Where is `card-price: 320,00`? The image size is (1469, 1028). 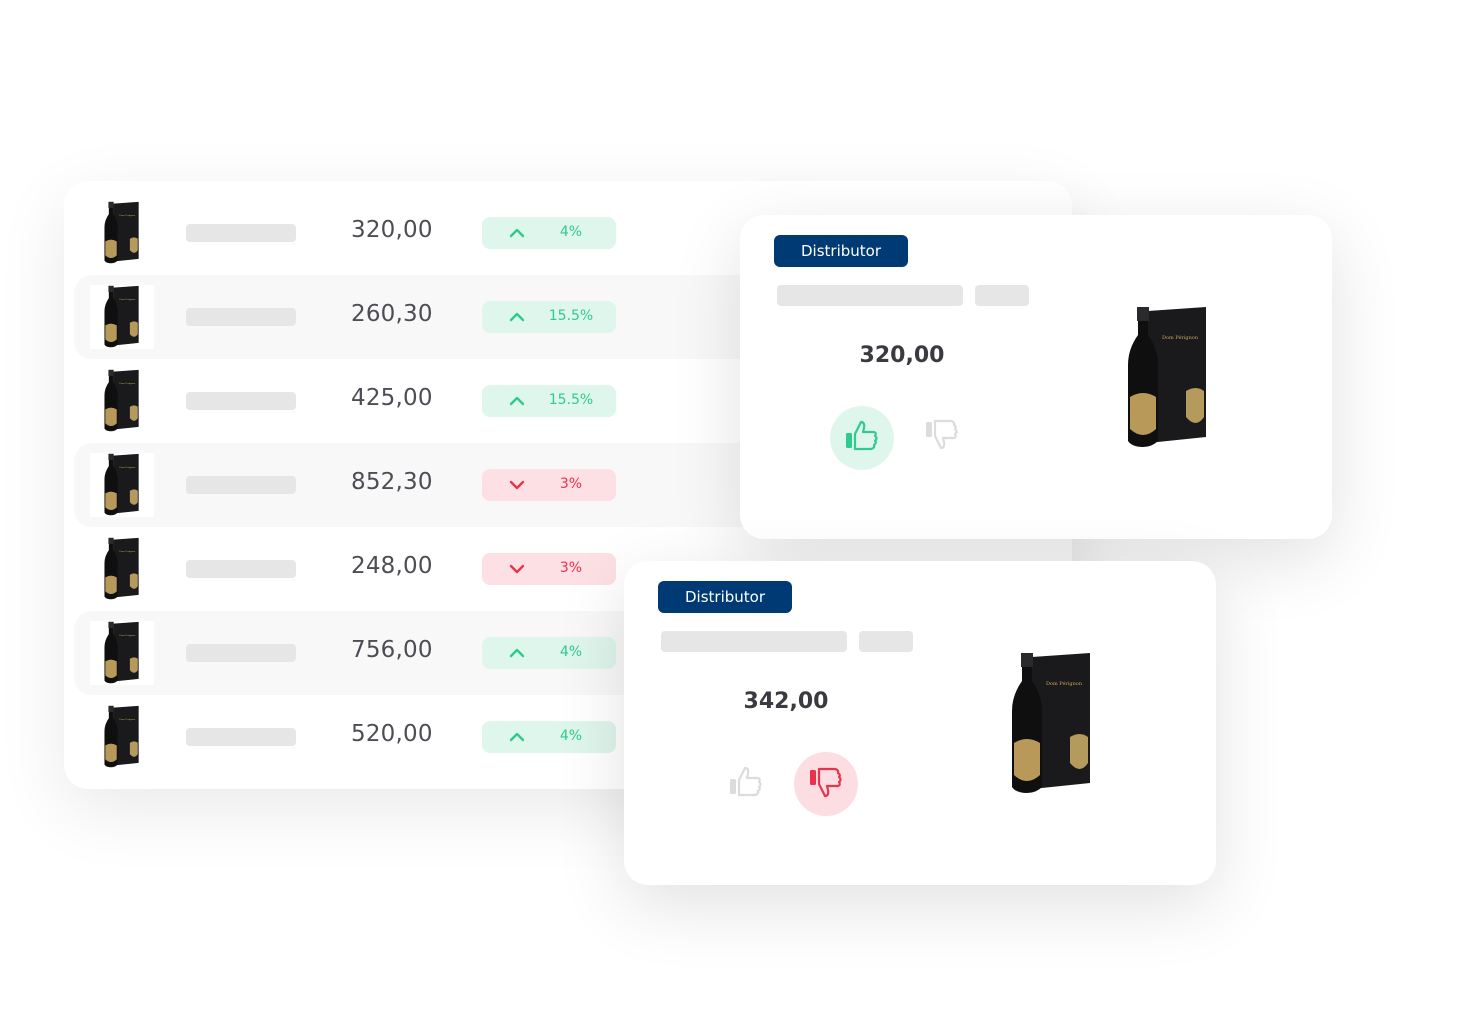 card-price: 320,00 is located at coordinates (902, 355).